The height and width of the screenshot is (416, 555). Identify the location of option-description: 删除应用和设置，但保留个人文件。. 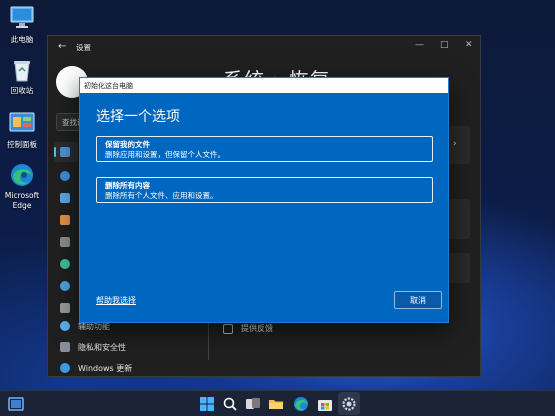
(165, 154).